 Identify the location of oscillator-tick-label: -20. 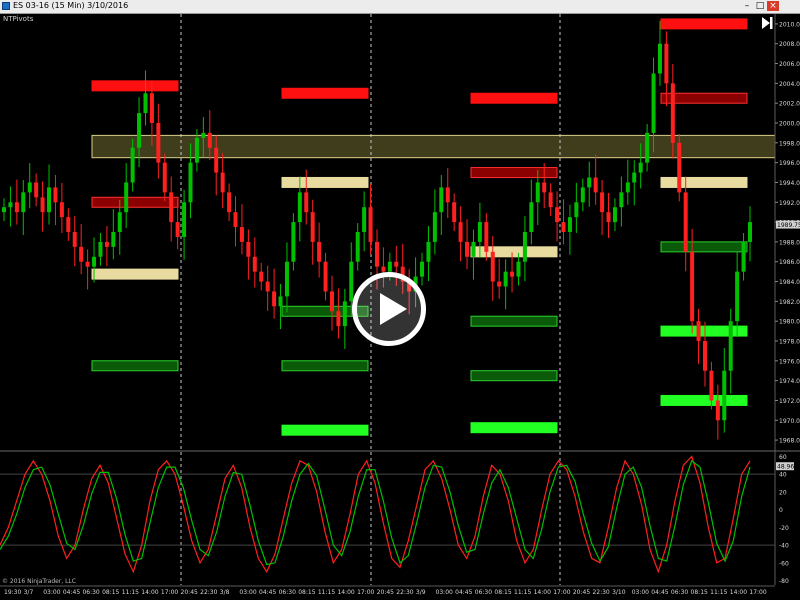
(784, 528).